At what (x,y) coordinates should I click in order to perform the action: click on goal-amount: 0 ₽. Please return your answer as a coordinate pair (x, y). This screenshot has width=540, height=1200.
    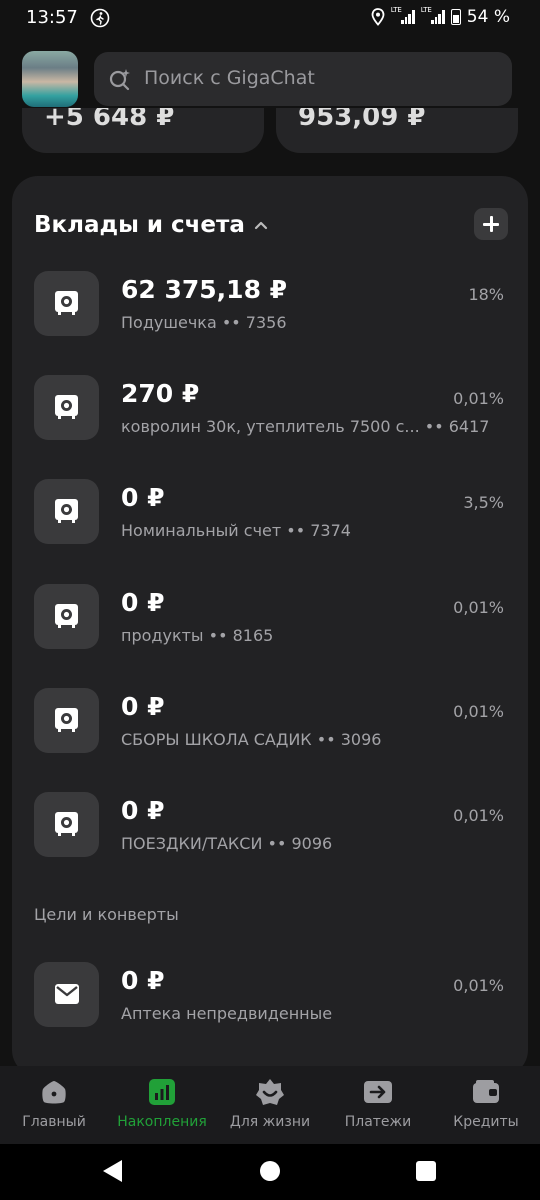
    Looking at the image, I should click on (143, 980).